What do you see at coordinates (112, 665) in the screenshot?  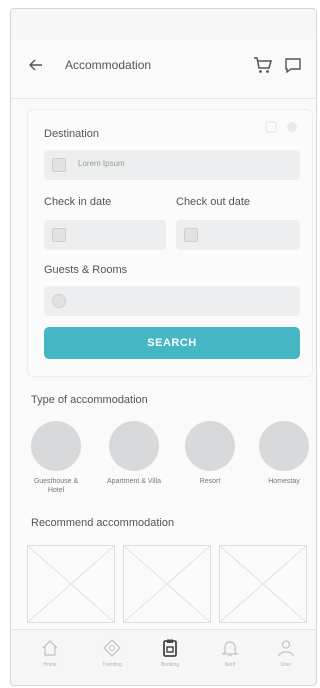 I see `tab-label: Trending` at bounding box center [112, 665].